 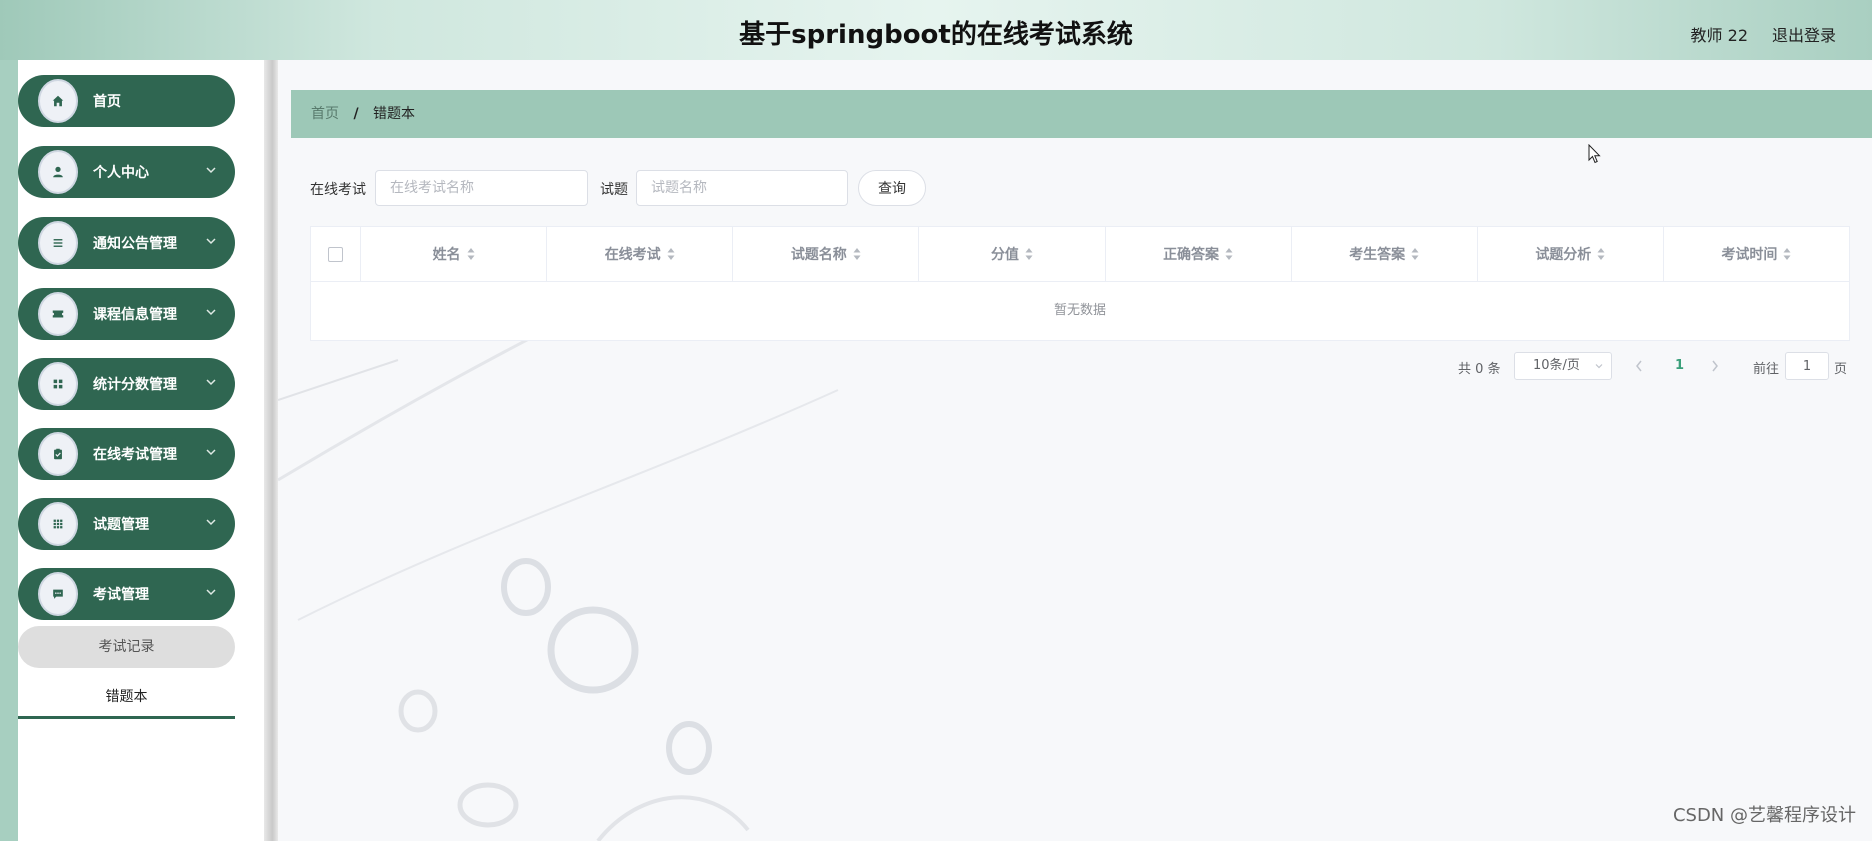 I want to click on sidebar-subitem-wrong-questions: 错题本, so click(x=126, y=700).